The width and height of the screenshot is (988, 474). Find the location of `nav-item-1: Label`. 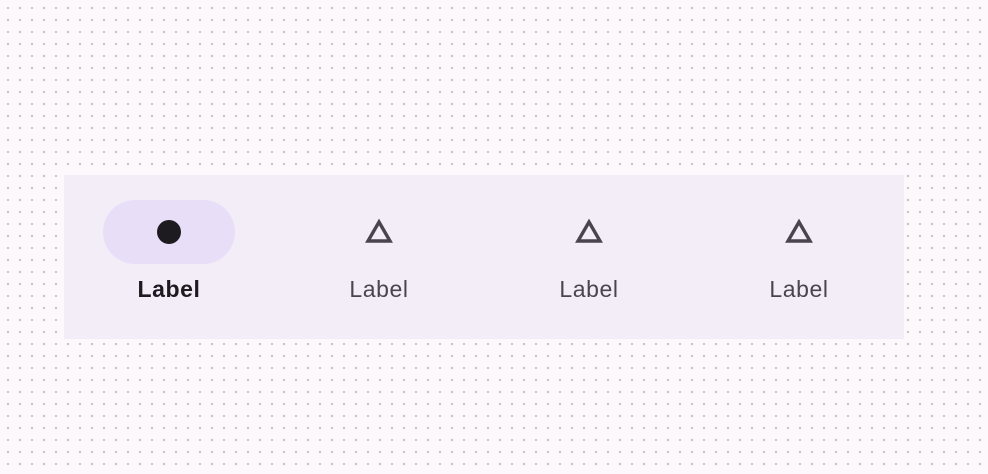

nav-item-1: Label is located at coordinates (169, 257).